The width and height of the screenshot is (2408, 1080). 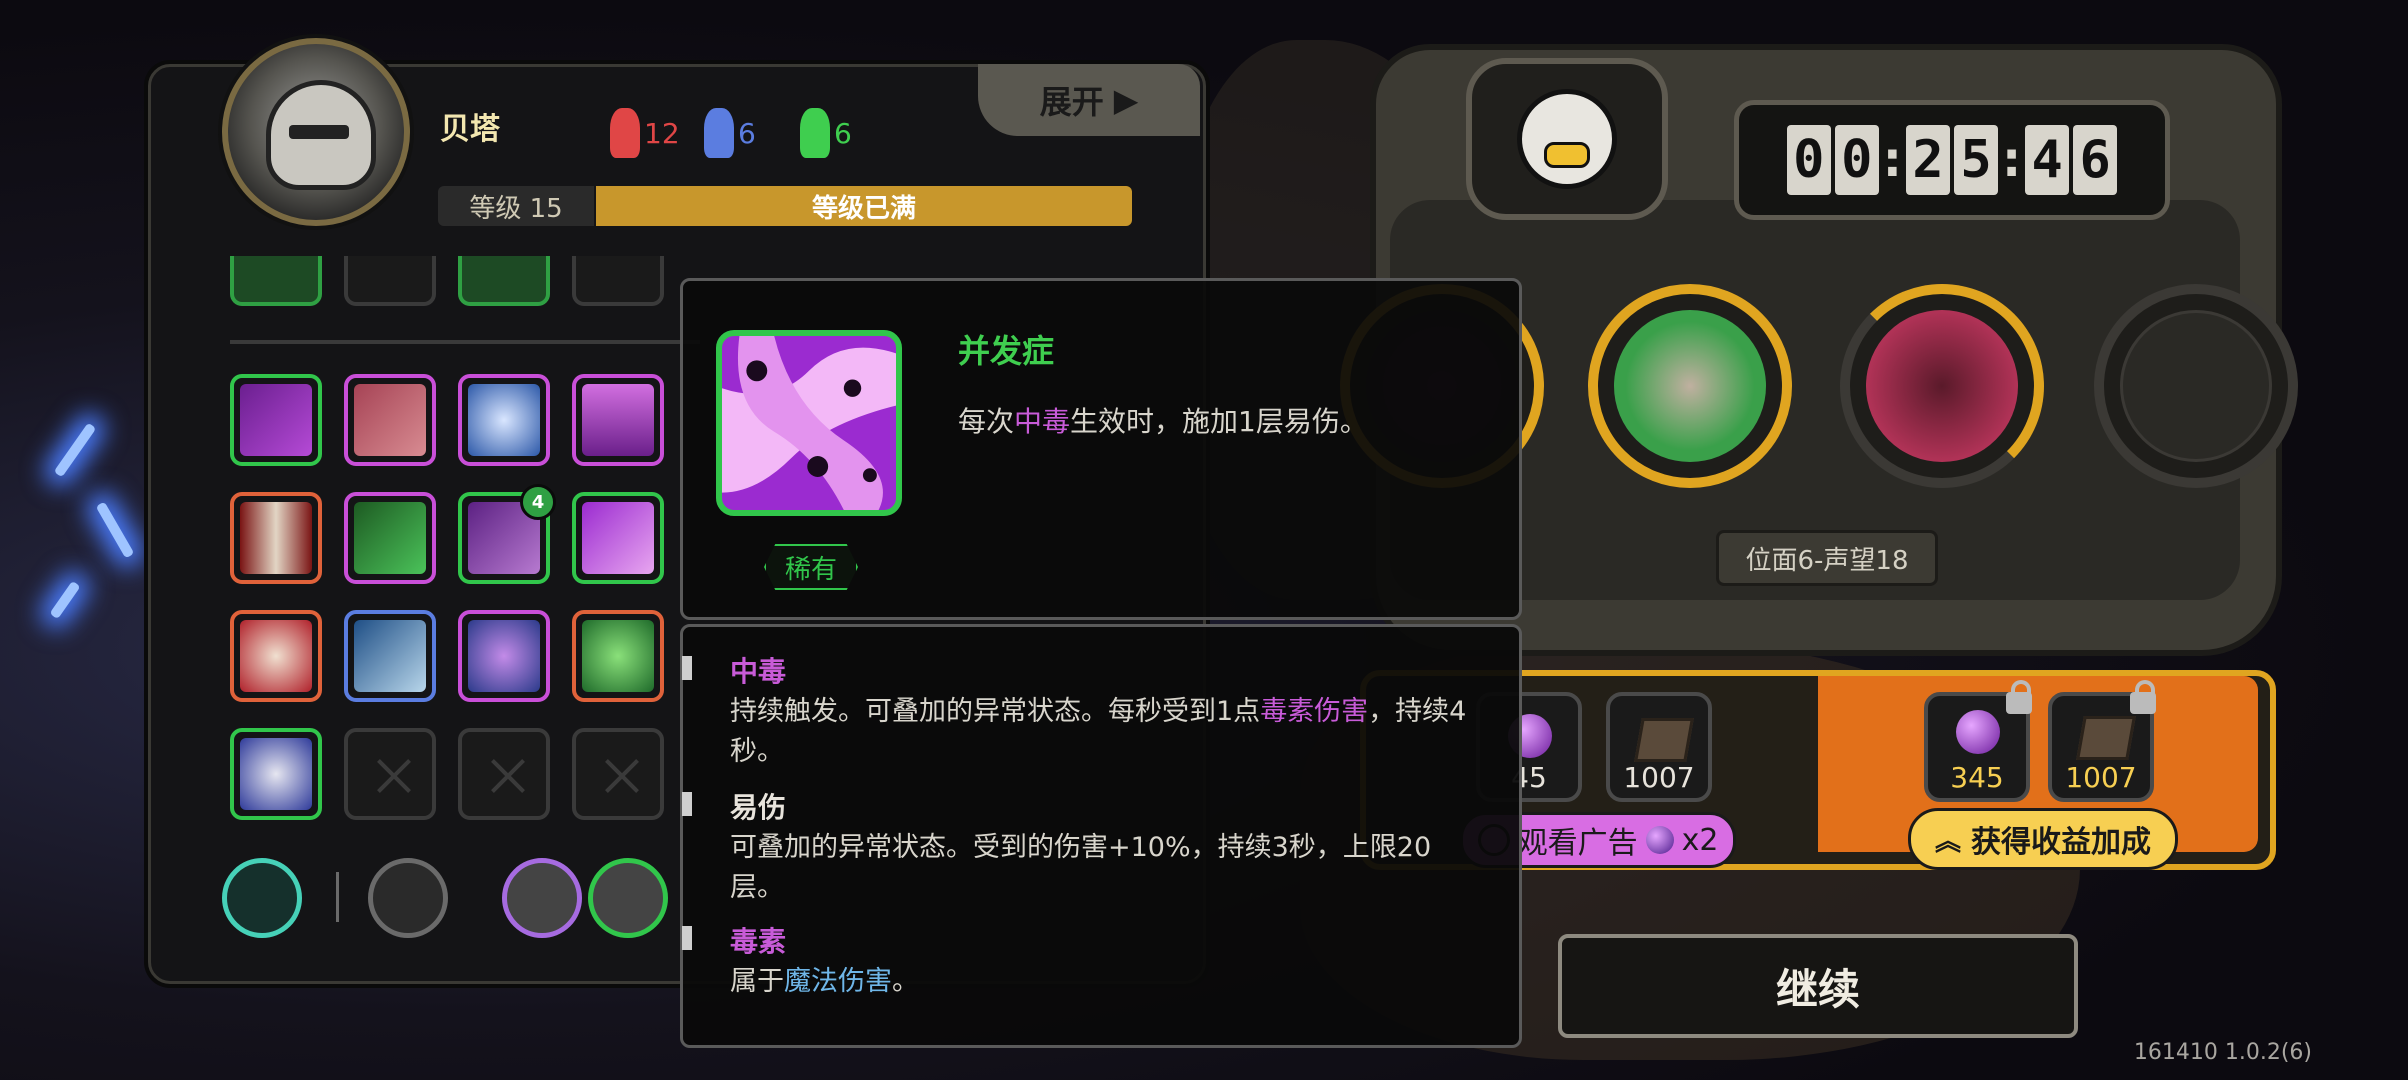 I want to click on double-chevron-up-icon: ︽, so click(x=1947, y=841).